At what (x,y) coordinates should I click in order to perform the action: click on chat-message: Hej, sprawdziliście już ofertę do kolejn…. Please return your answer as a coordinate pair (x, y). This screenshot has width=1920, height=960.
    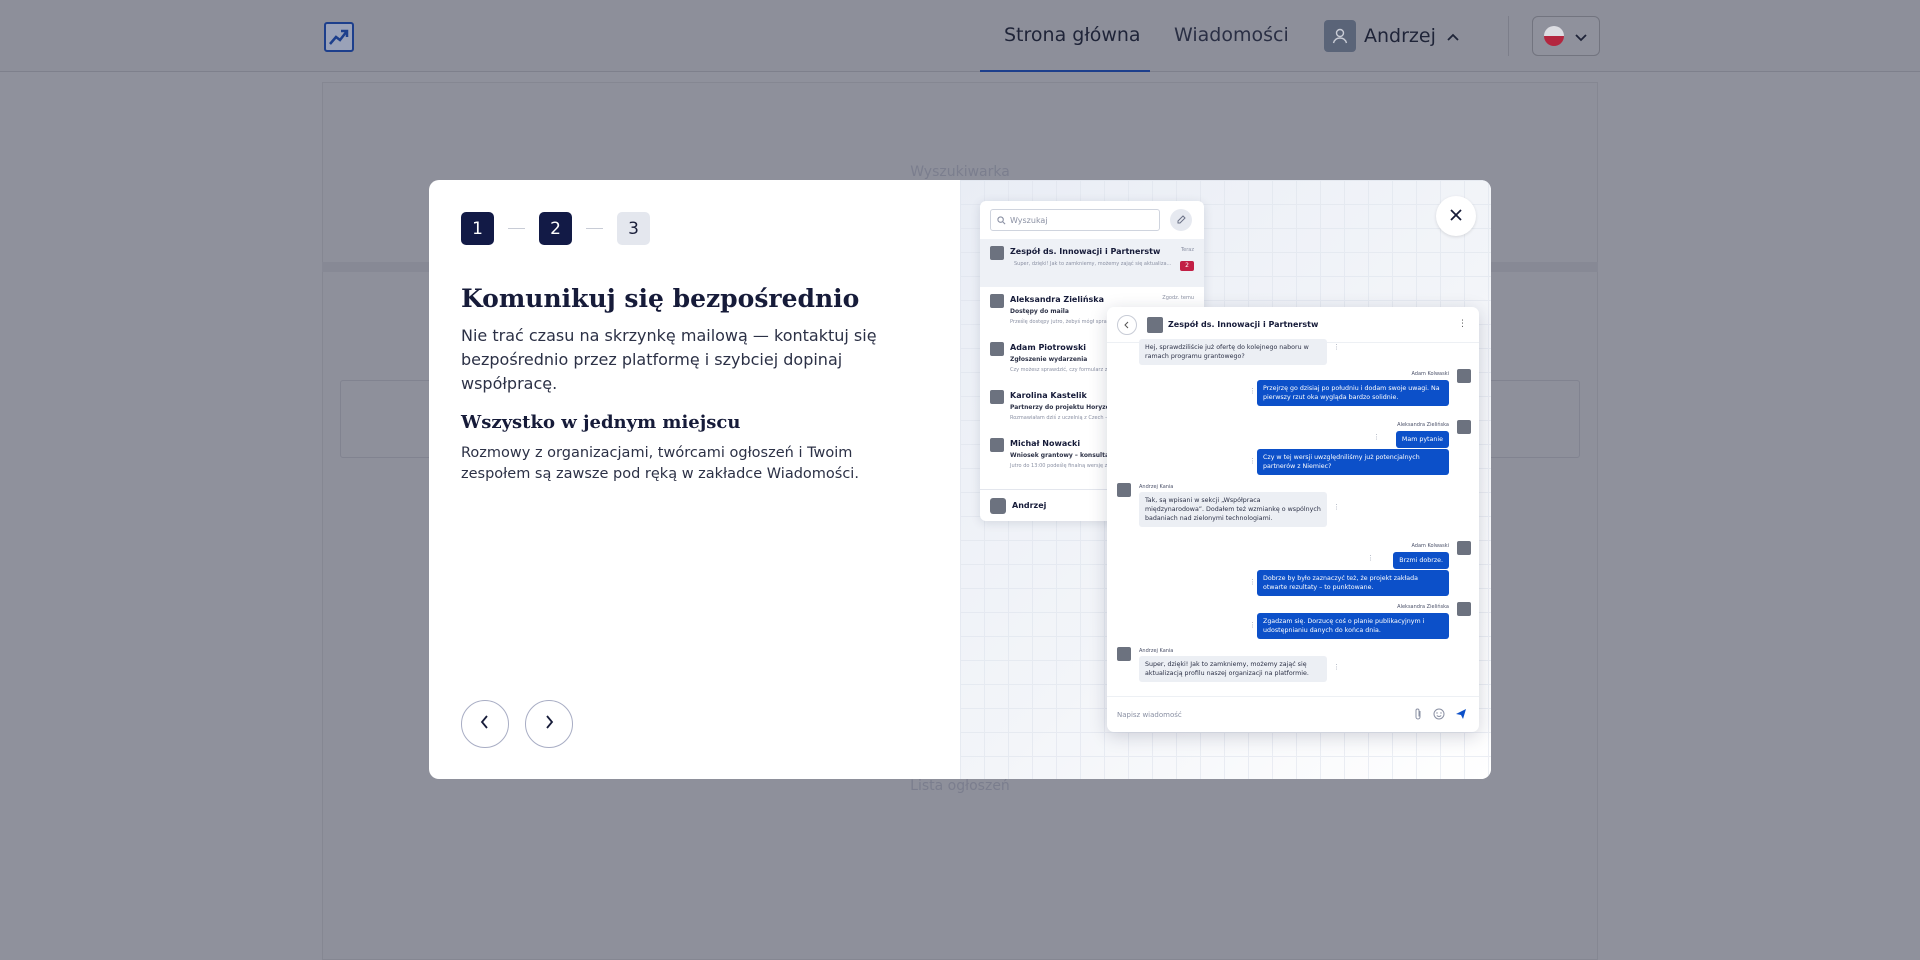
    Looking at the image, I should click on (1233, 352).